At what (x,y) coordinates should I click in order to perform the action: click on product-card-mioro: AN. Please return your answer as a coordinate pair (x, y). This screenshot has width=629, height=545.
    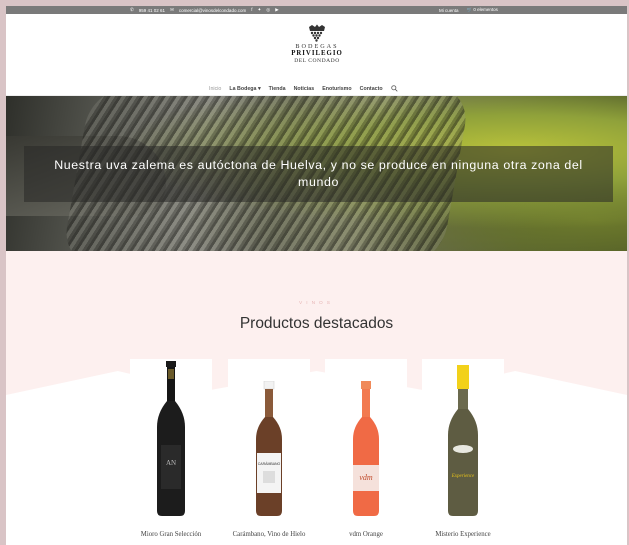
    Looking at the image, I should click on (171, 444).